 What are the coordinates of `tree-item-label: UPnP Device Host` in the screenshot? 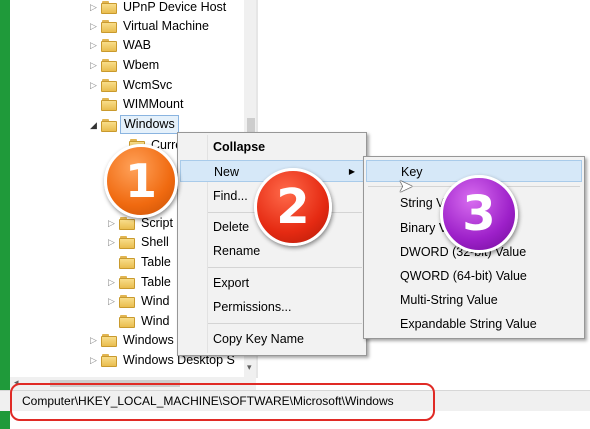 It's located at (175, 7).